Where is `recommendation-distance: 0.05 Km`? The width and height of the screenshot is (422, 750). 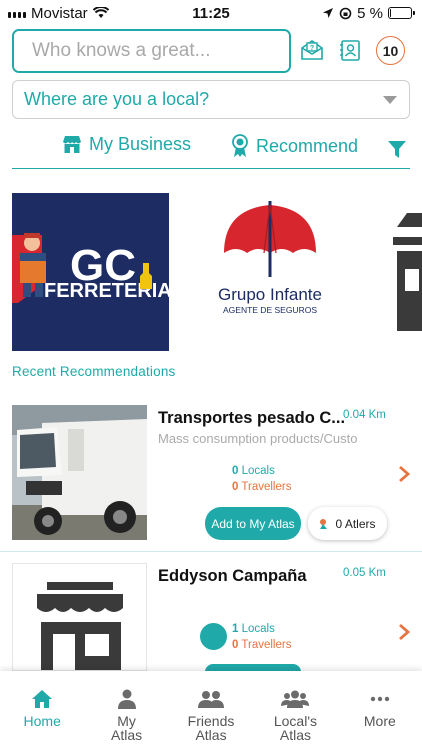 recommendation-distance: 0.05 Km is located at coordinates (364, 573).